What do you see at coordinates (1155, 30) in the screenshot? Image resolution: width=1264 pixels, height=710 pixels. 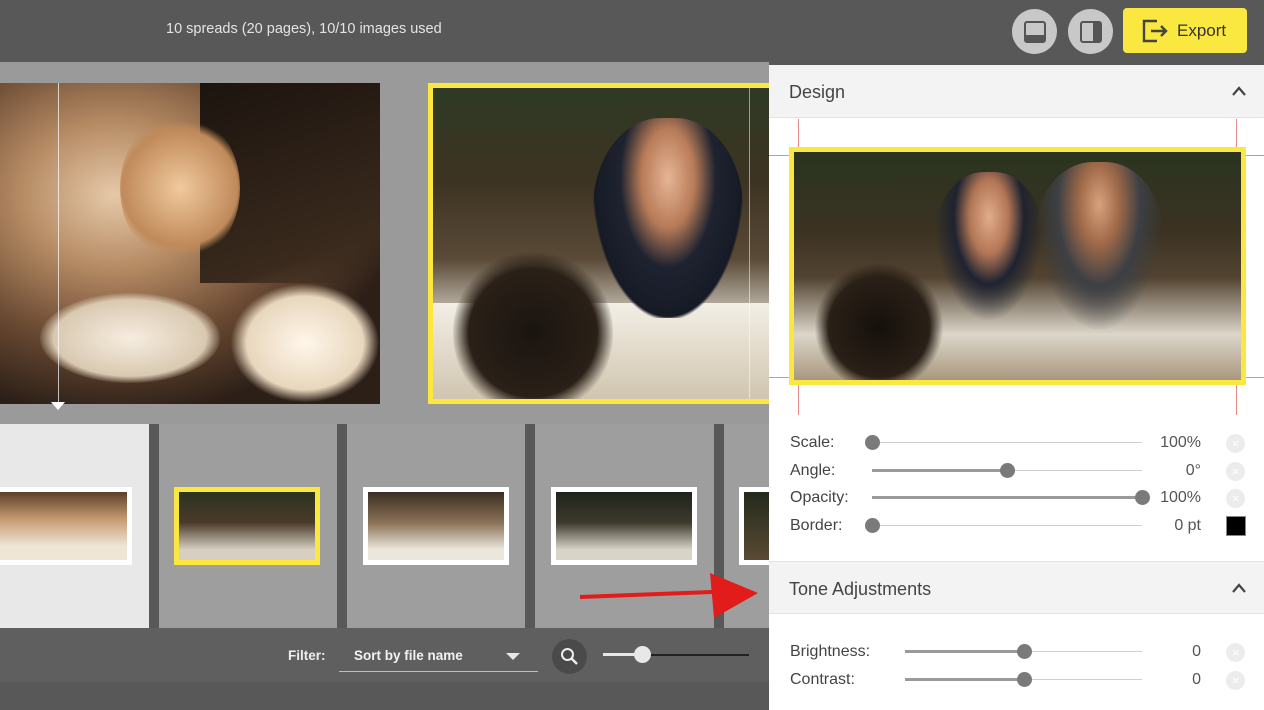 I see `export-icon` at bounding box center [1155, 30].